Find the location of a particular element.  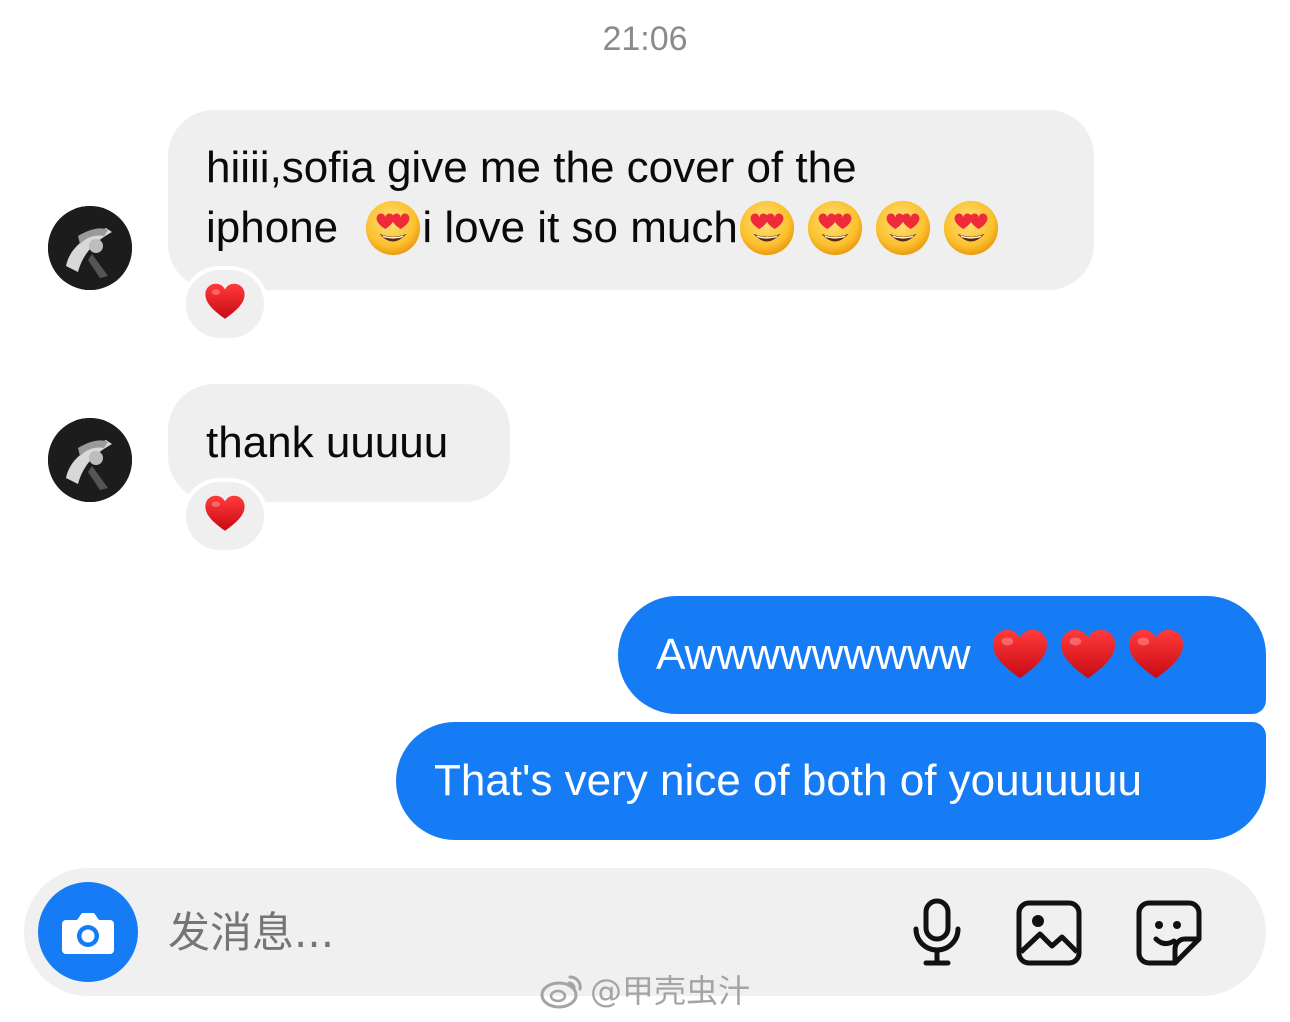

outgoing-message: Awwwwwwwww is located at coordinates (942, 655).